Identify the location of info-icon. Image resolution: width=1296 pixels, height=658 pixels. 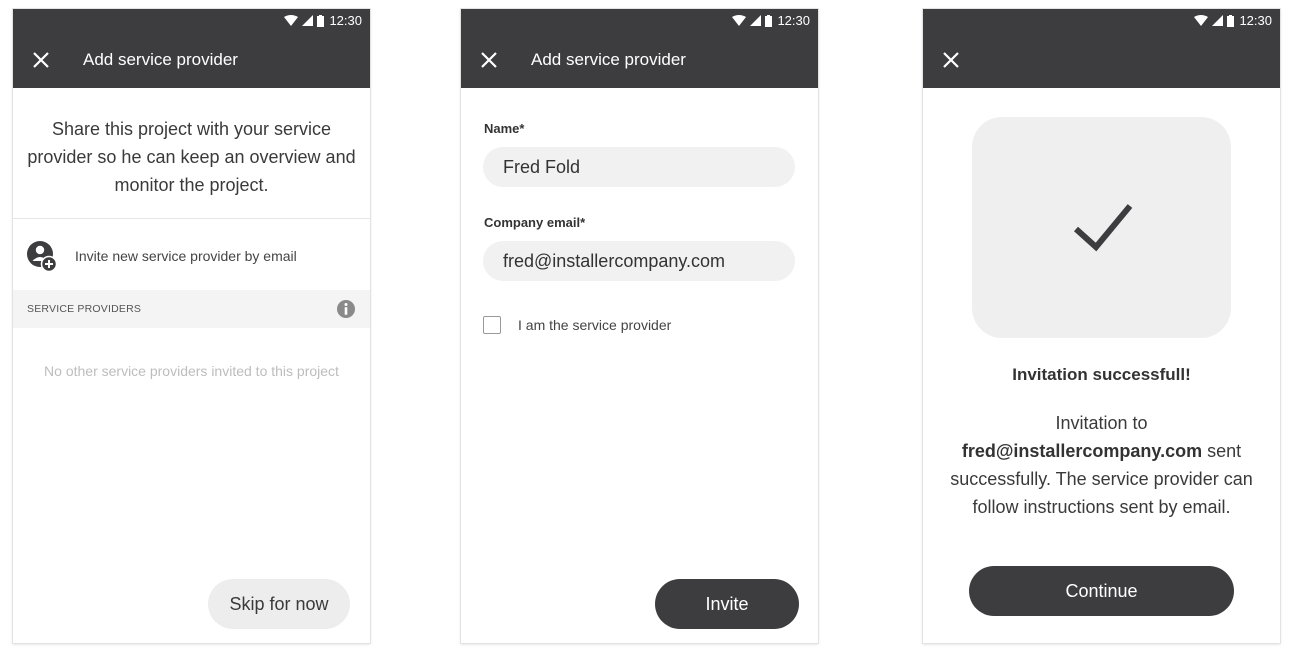
(346, 309).